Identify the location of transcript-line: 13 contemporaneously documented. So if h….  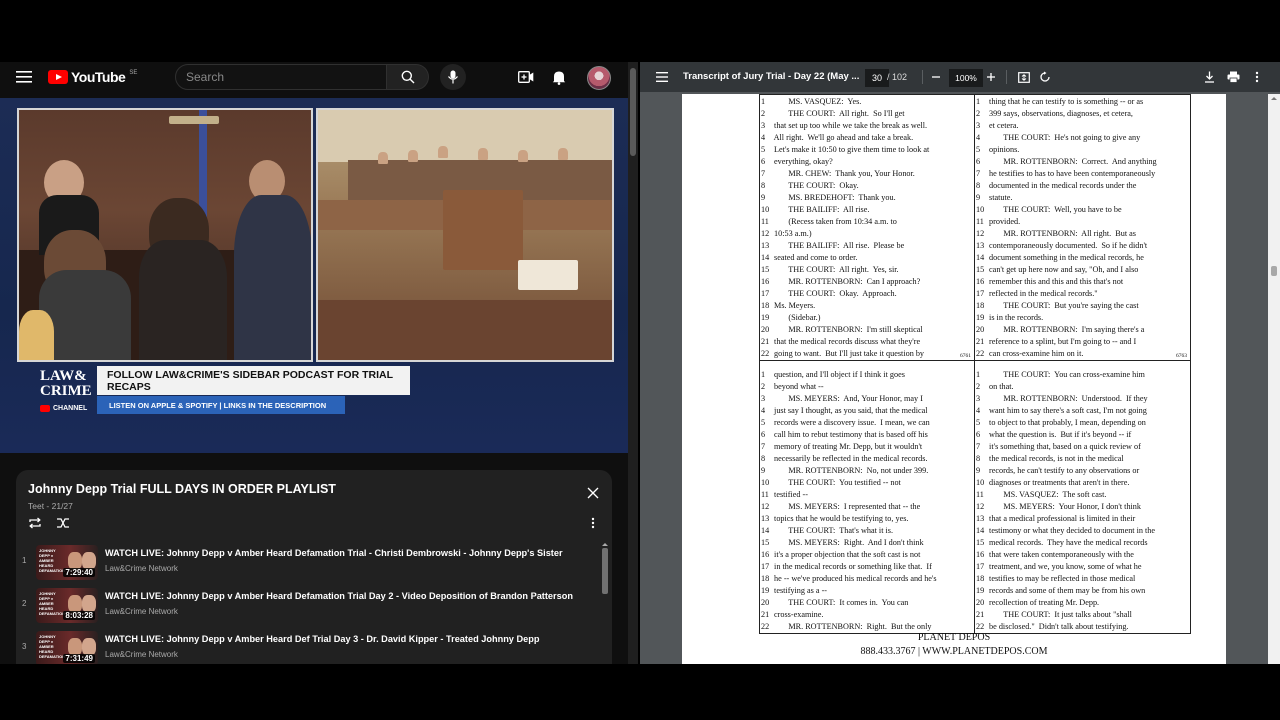
(1083, 246).